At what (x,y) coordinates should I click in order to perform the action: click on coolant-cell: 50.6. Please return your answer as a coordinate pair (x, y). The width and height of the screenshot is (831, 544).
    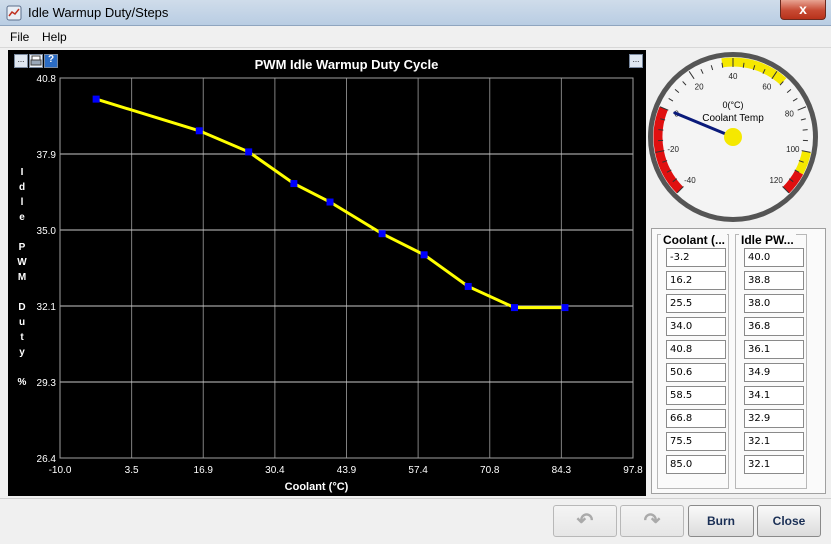
    Looking at the image, I should click on (696, 372).